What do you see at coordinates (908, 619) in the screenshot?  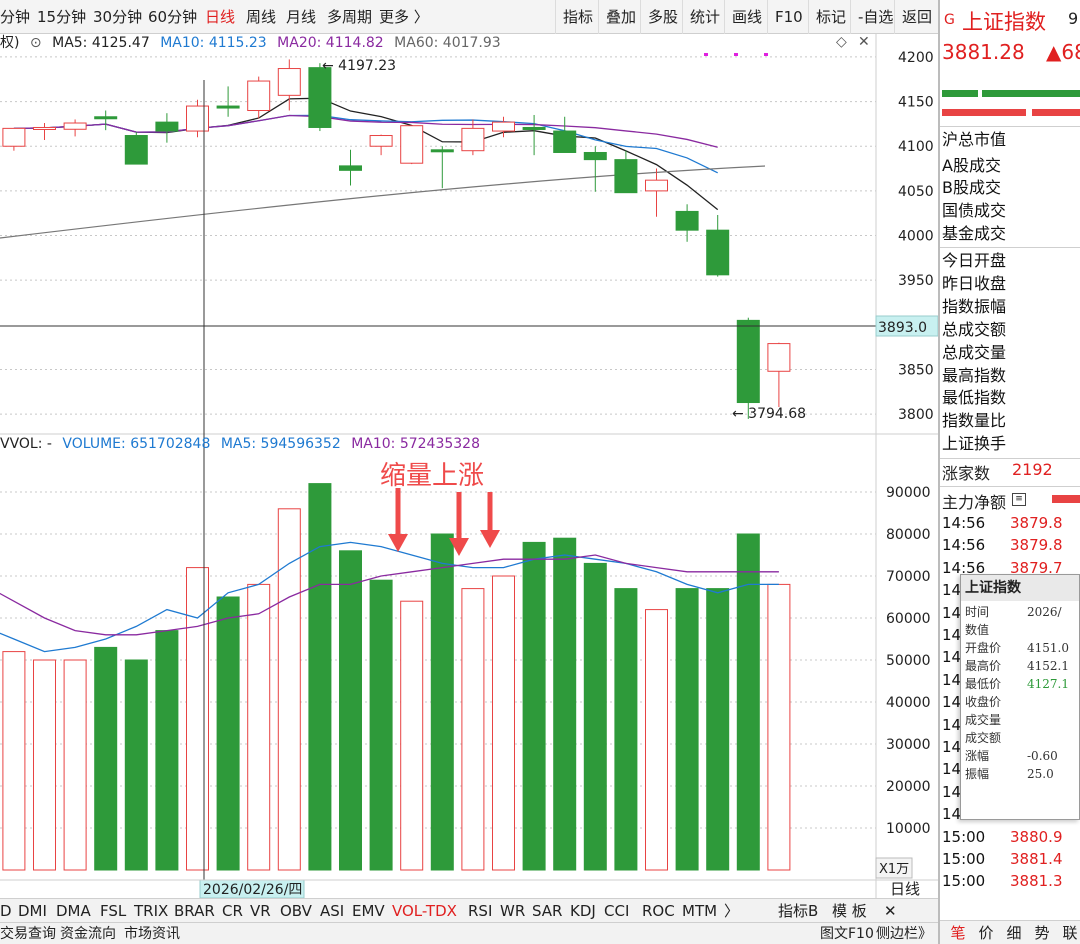 I see `volume-tick-label: 60000` at bounding box center [908, 619].